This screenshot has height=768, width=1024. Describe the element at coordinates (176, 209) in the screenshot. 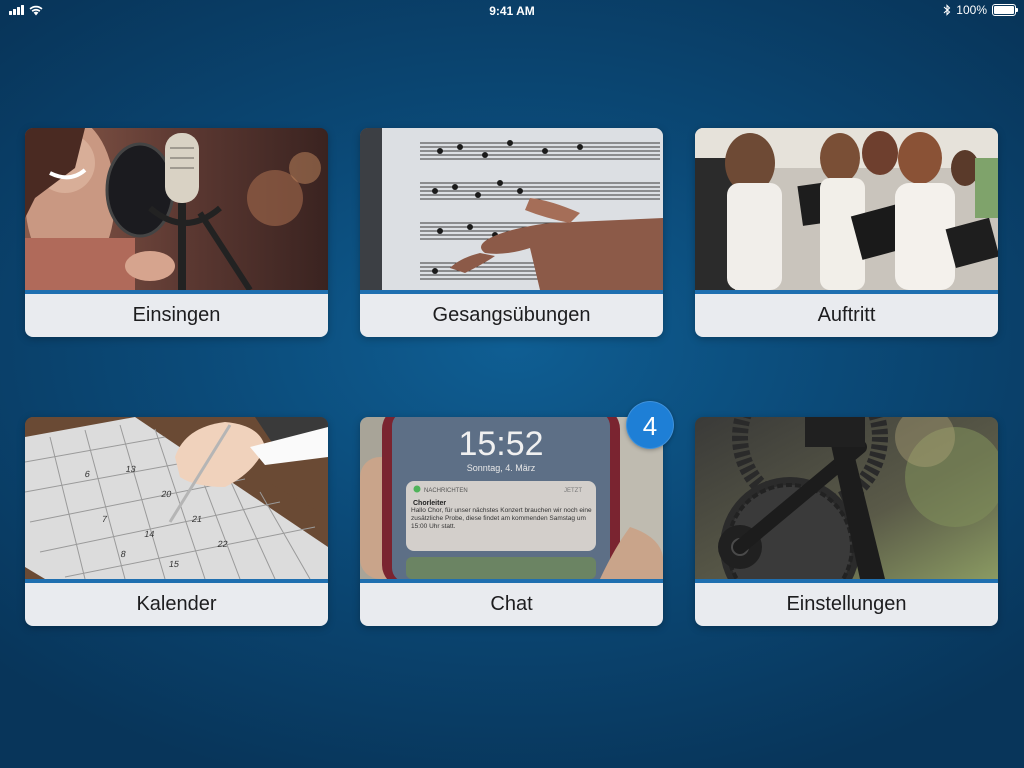

I see `singer-microphone-image` at that location.